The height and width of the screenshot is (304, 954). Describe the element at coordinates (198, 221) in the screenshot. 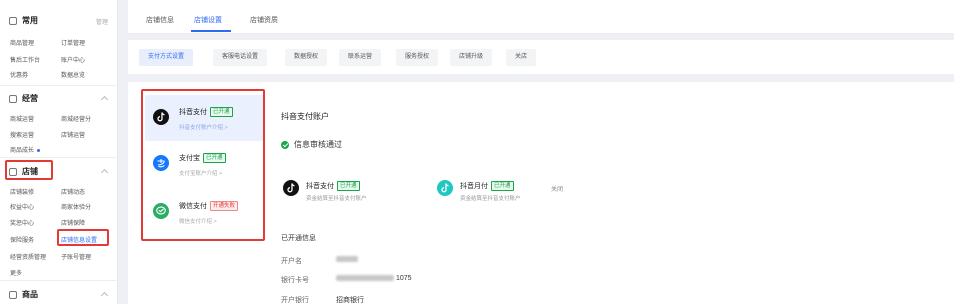

I see `payment-intro-link: 微信支付介绍 >` at that location.